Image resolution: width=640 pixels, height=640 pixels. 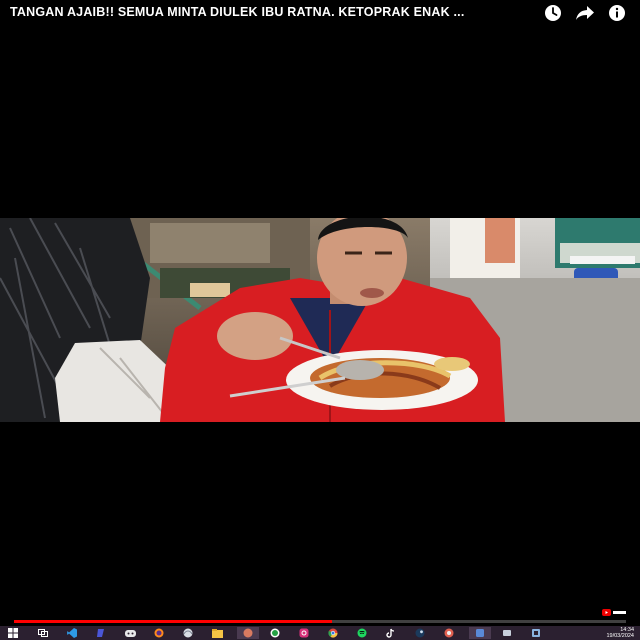 What do you see at coordinates (43, 633) in the screenshot?
I see `task-view-icon` at bounding box center [43, 633].